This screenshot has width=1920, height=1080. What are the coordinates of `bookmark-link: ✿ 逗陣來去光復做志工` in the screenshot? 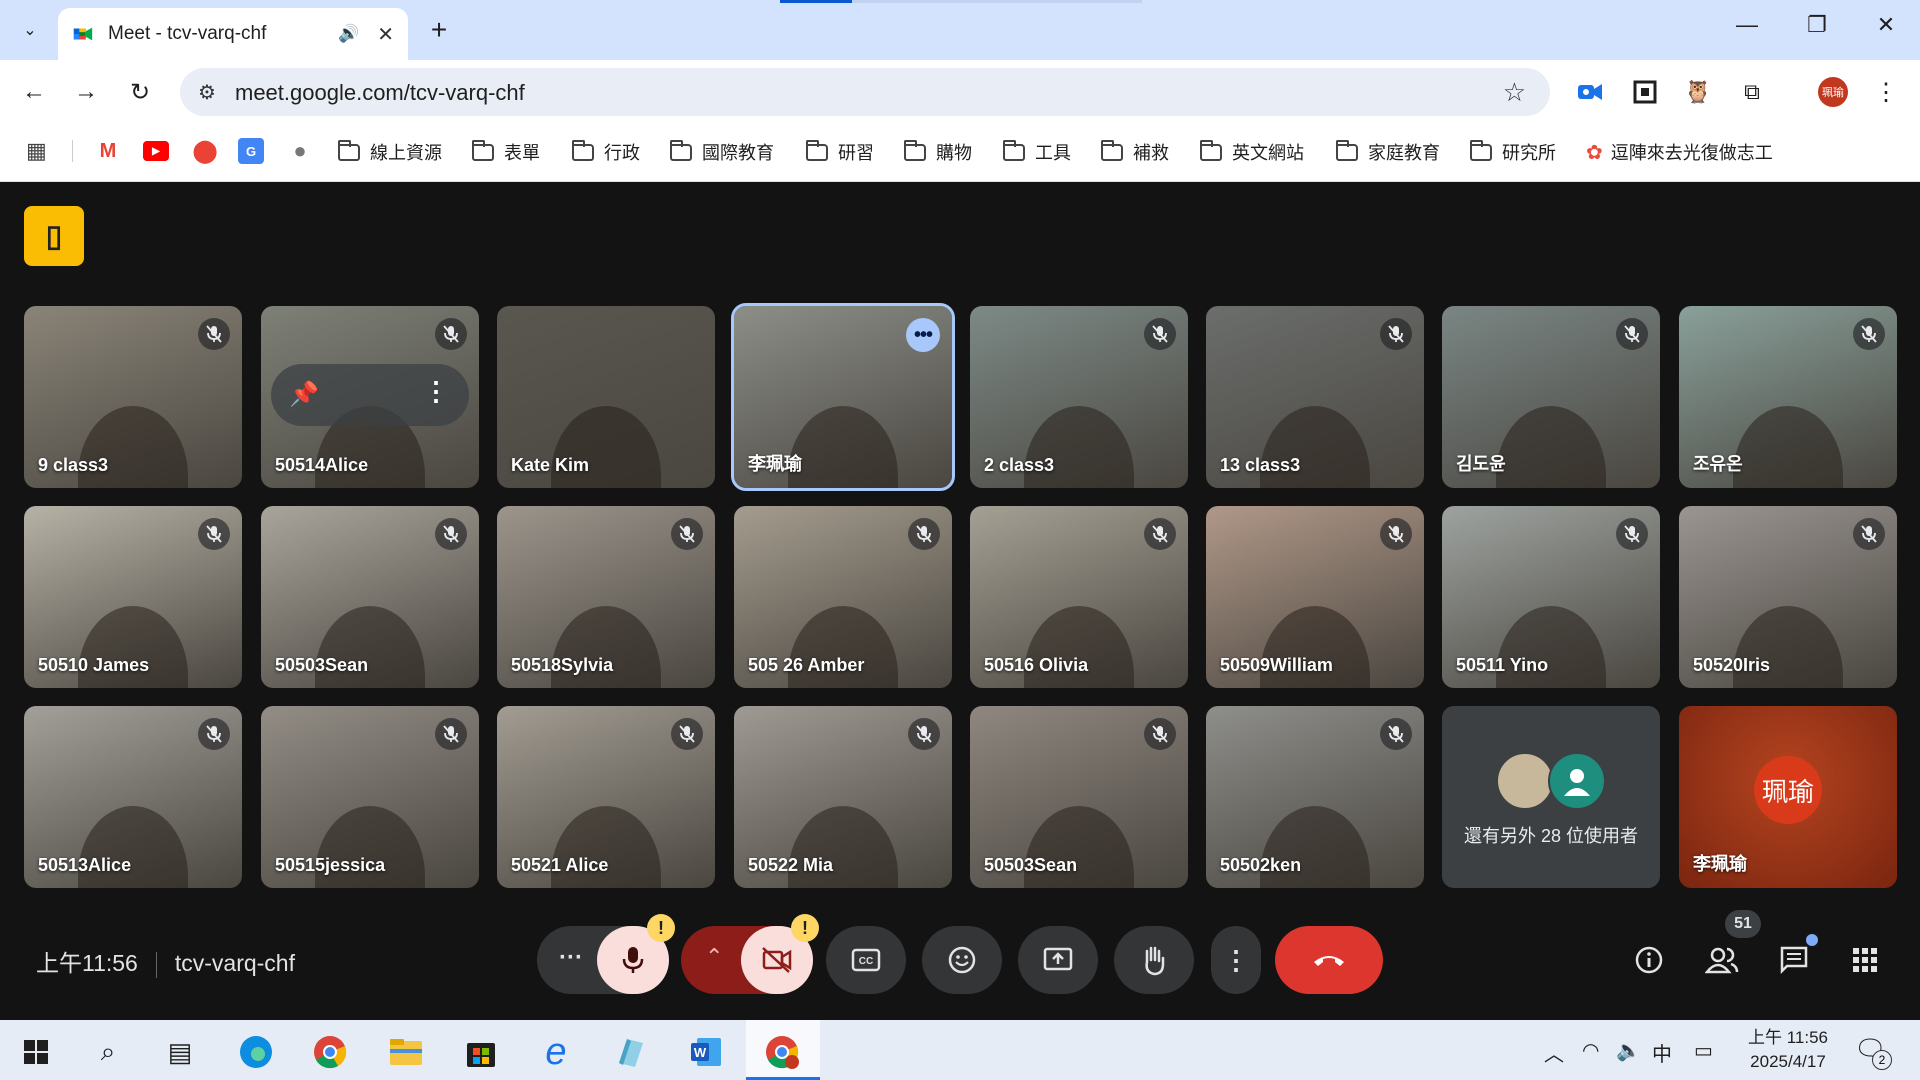 It's located at (1679, 152).